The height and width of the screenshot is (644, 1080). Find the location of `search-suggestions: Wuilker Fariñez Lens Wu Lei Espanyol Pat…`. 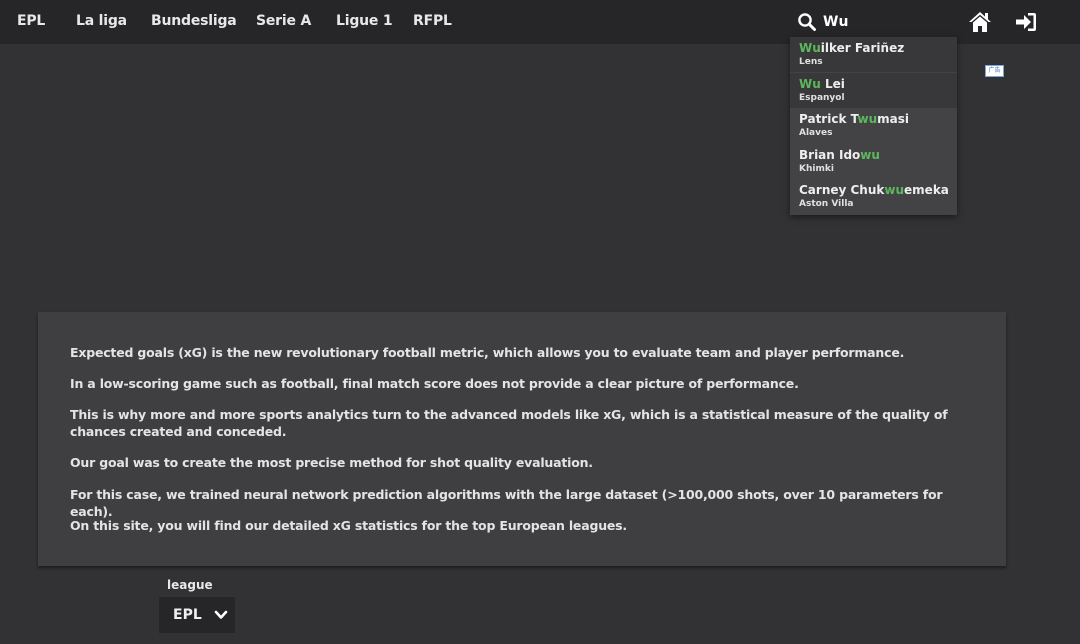

search-suggestions: Wuilker Fariñez Lens Wu Lei Espanyol Pat… is located at coordinates (873, 126).